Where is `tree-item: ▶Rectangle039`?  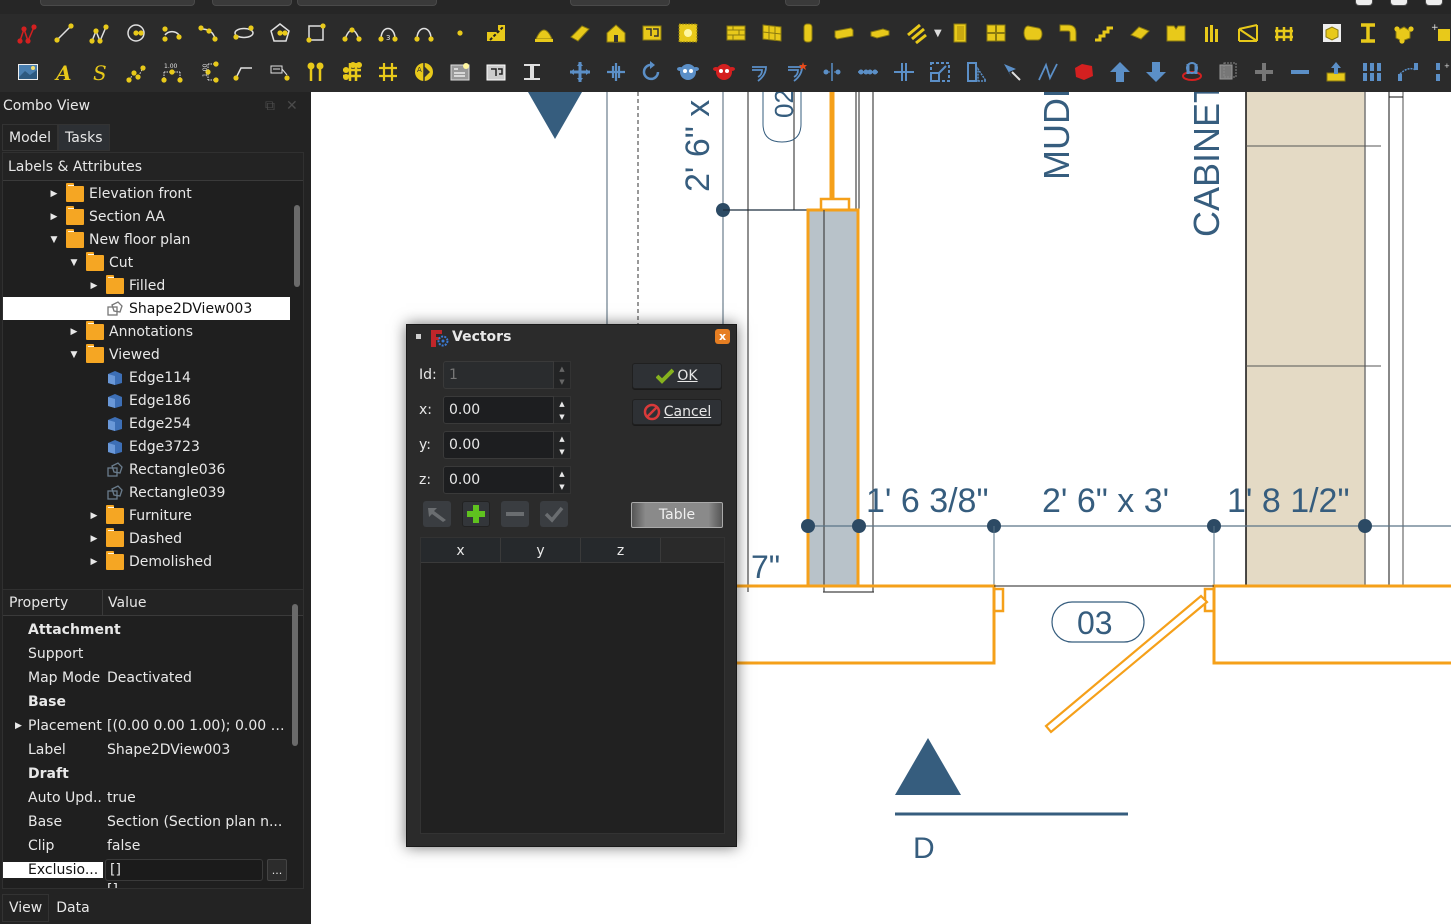
tree-item: ▶Rectangle039 is located at coordinates (146, 492).